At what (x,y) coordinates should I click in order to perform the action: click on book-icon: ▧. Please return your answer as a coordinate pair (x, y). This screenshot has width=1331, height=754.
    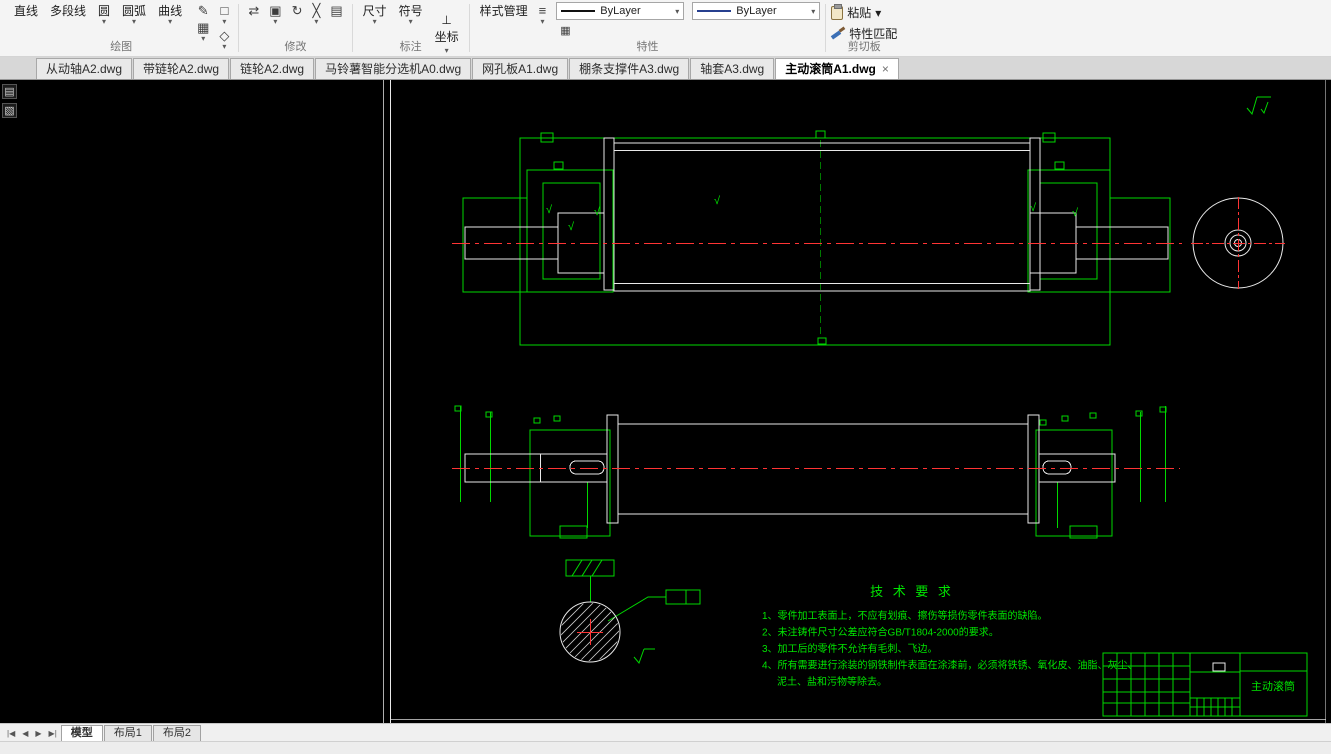
    Looking at the image, I should click on (9, 110).